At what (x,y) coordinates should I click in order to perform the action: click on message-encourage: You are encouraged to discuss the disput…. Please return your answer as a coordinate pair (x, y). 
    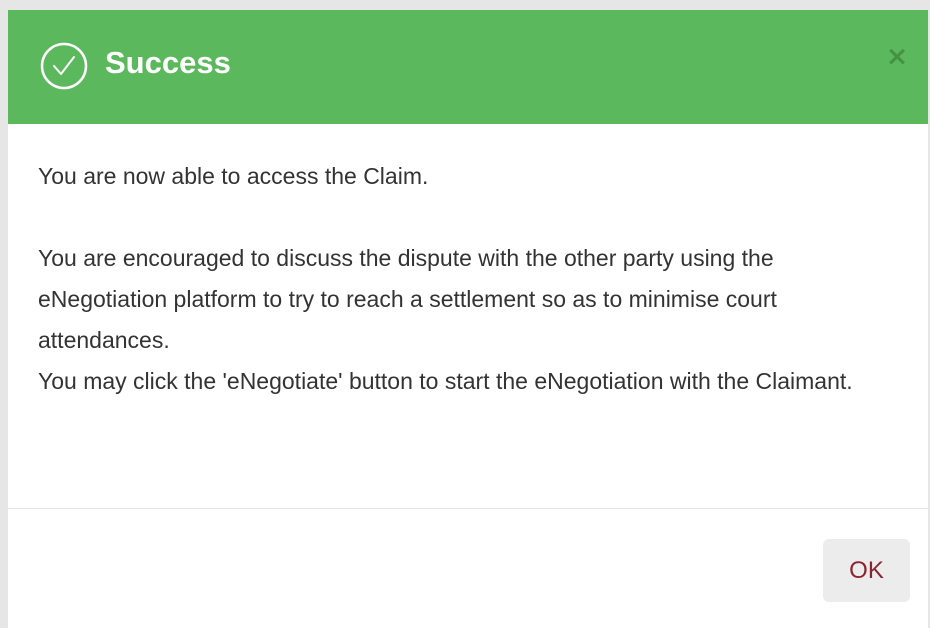
    Looking at the image, I should click on (407, 299).